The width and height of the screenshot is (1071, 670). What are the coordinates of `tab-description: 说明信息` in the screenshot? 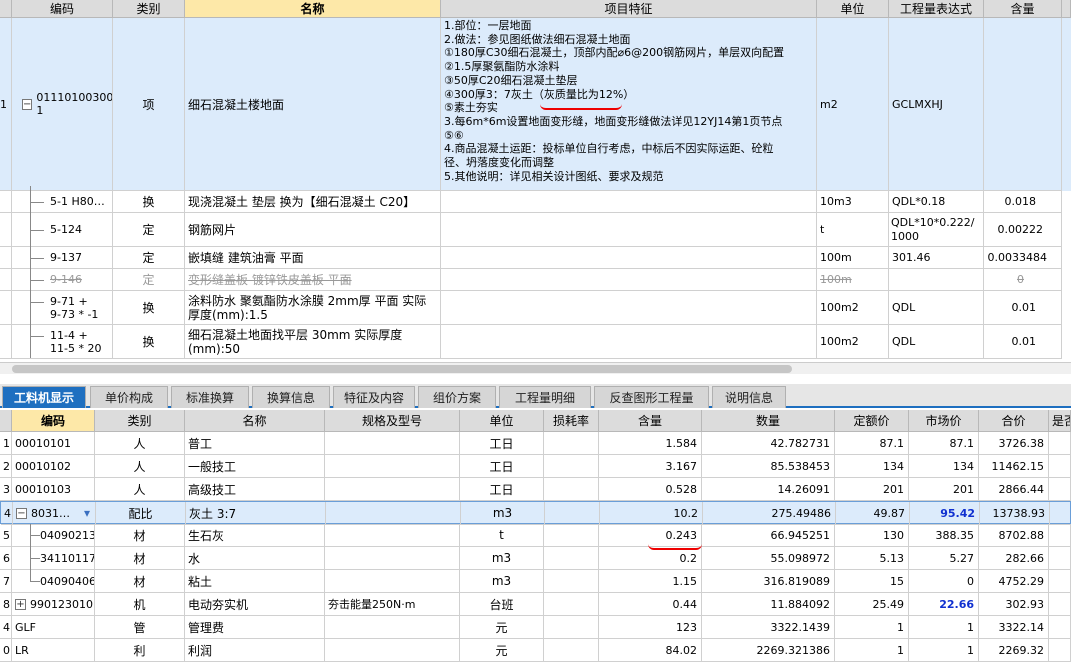 It's located at (749, 397).